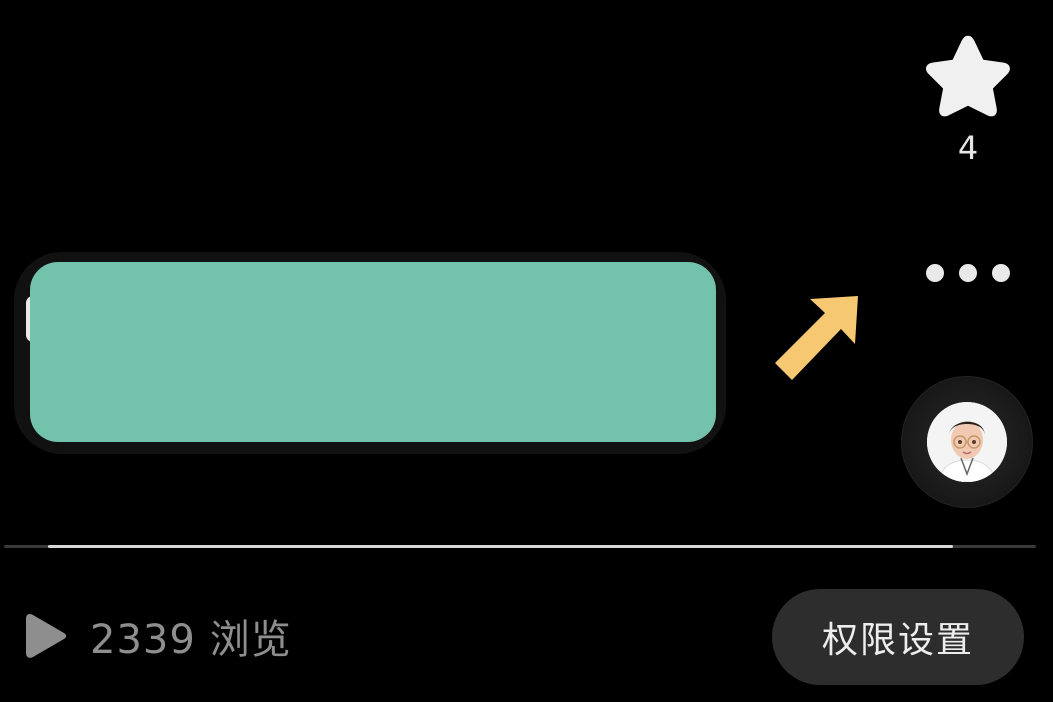 The height and width of the screenshot is (702, 1053). I want to click on permission-settings-button: 权限设置, so click(898, 637).